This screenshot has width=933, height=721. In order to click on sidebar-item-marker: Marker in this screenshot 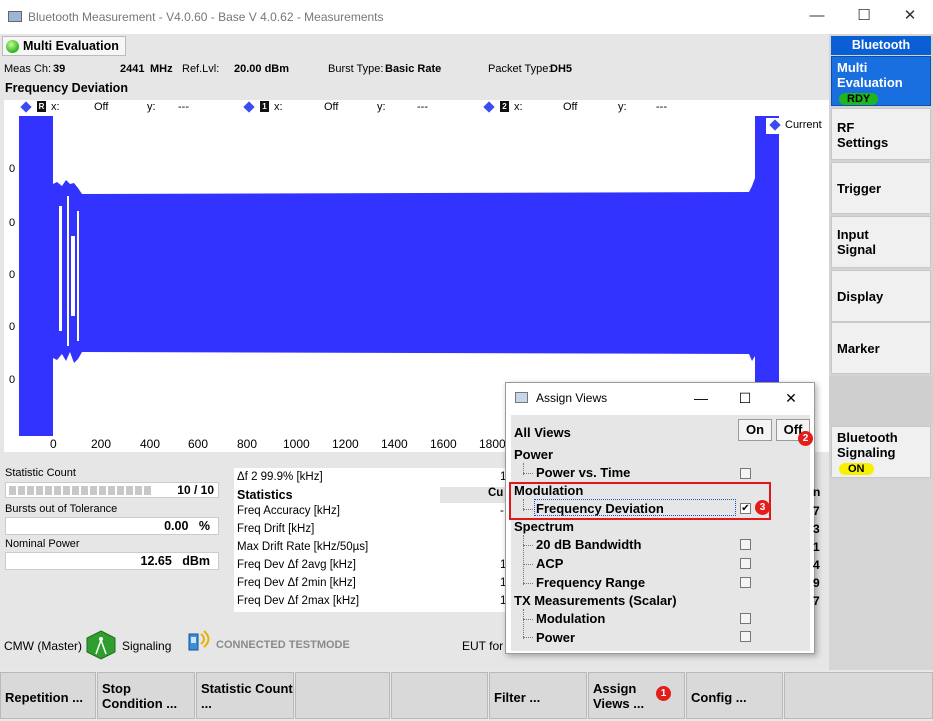, I will do `click(881, 348)`.